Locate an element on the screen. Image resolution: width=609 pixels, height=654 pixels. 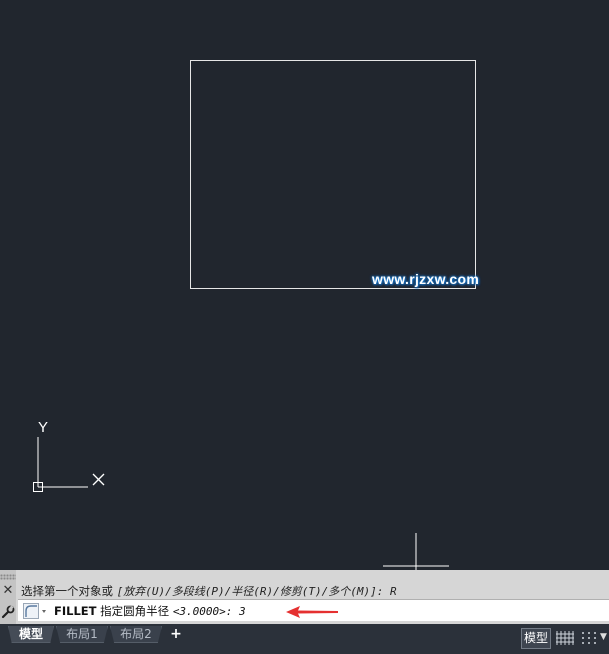
snap-icon is located at coordinates (589, 638).